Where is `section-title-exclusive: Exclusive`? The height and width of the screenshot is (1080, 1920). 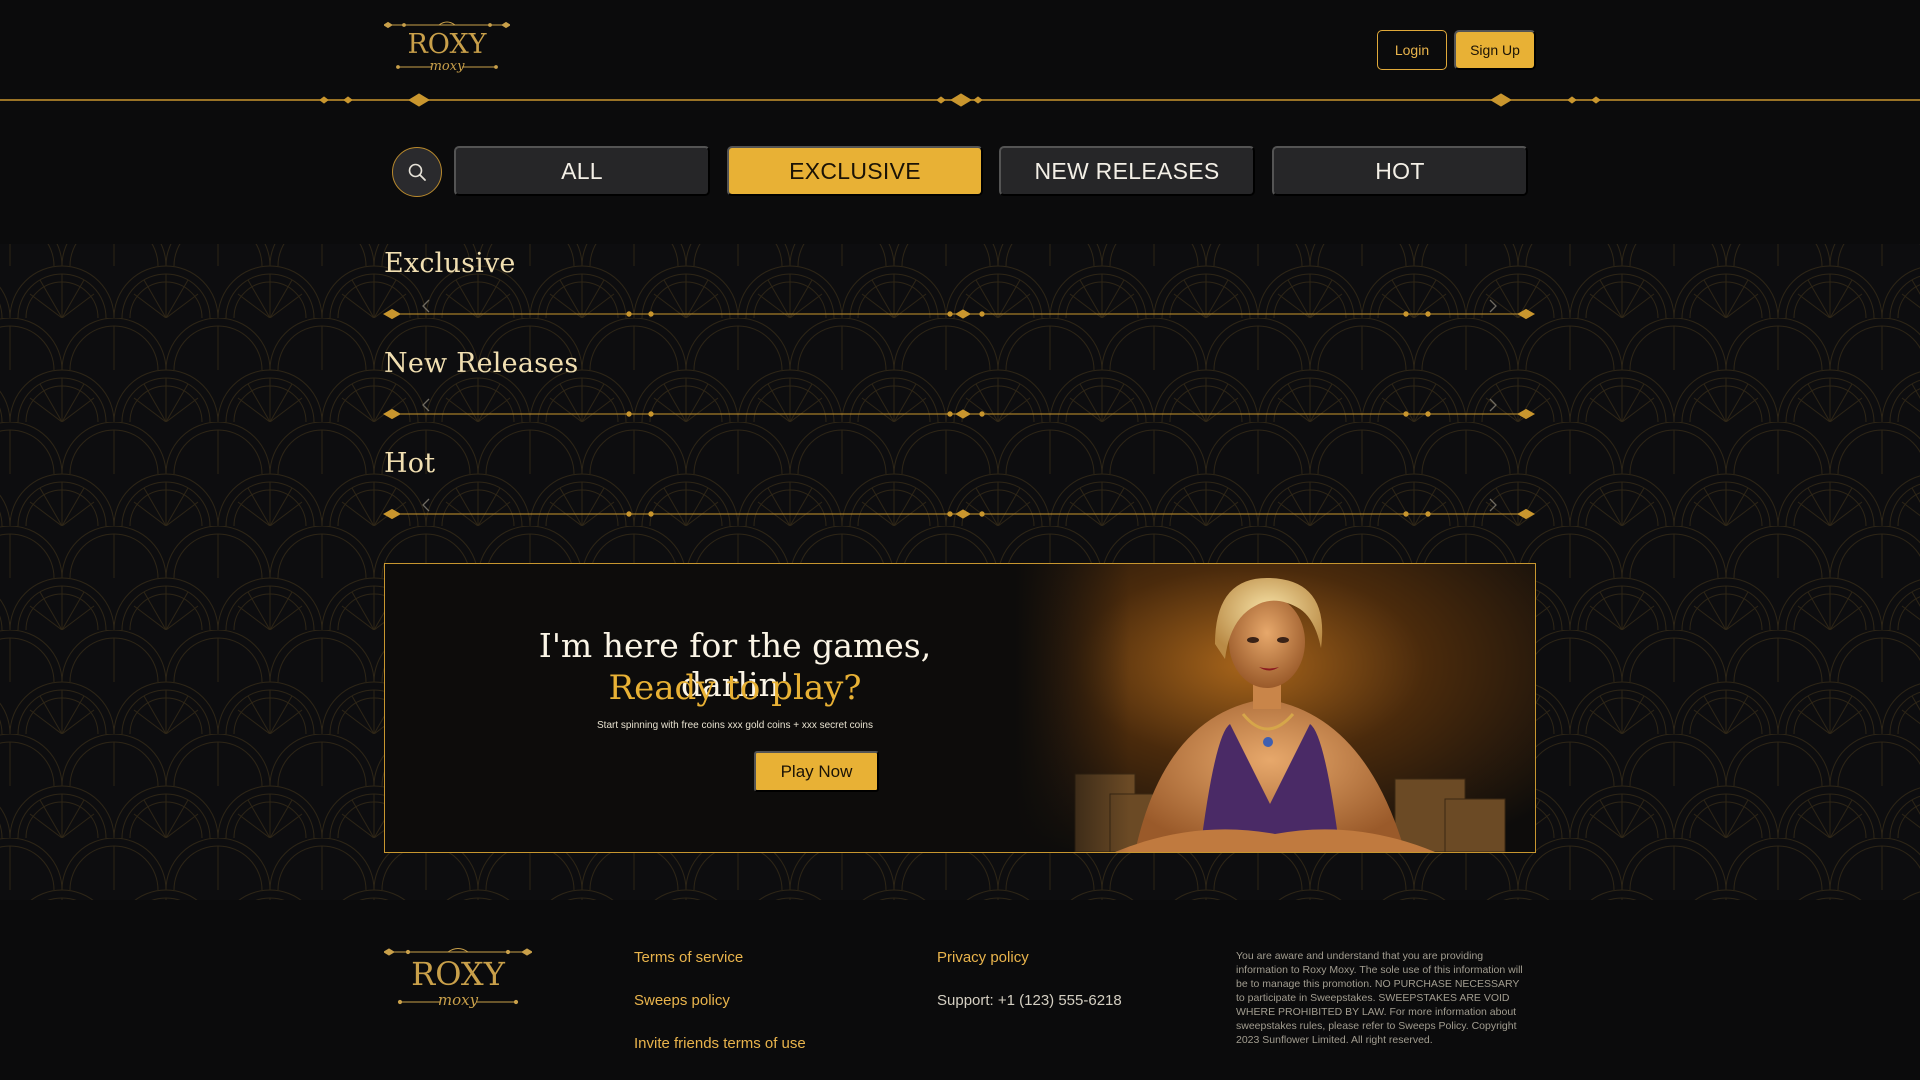 section-title-exclusive: Exclusive is located at coordinates (450, 263).